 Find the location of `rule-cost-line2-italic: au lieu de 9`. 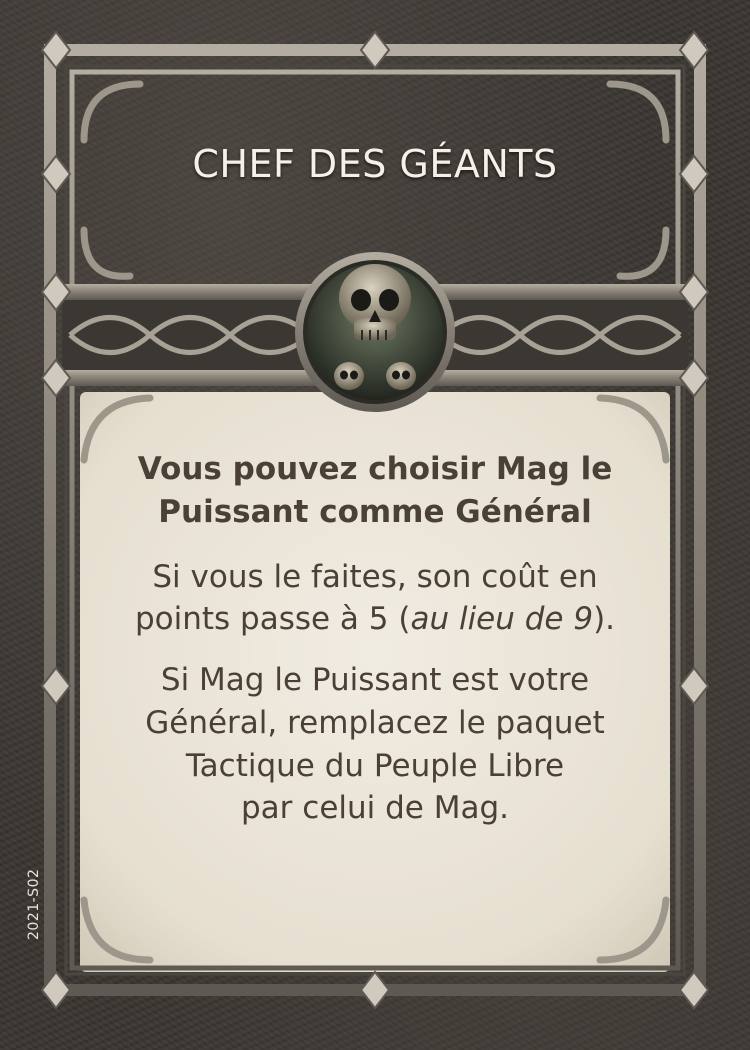

rule-cost-line2-italic: au lieu de 9 is located at coordinates (502, 619).